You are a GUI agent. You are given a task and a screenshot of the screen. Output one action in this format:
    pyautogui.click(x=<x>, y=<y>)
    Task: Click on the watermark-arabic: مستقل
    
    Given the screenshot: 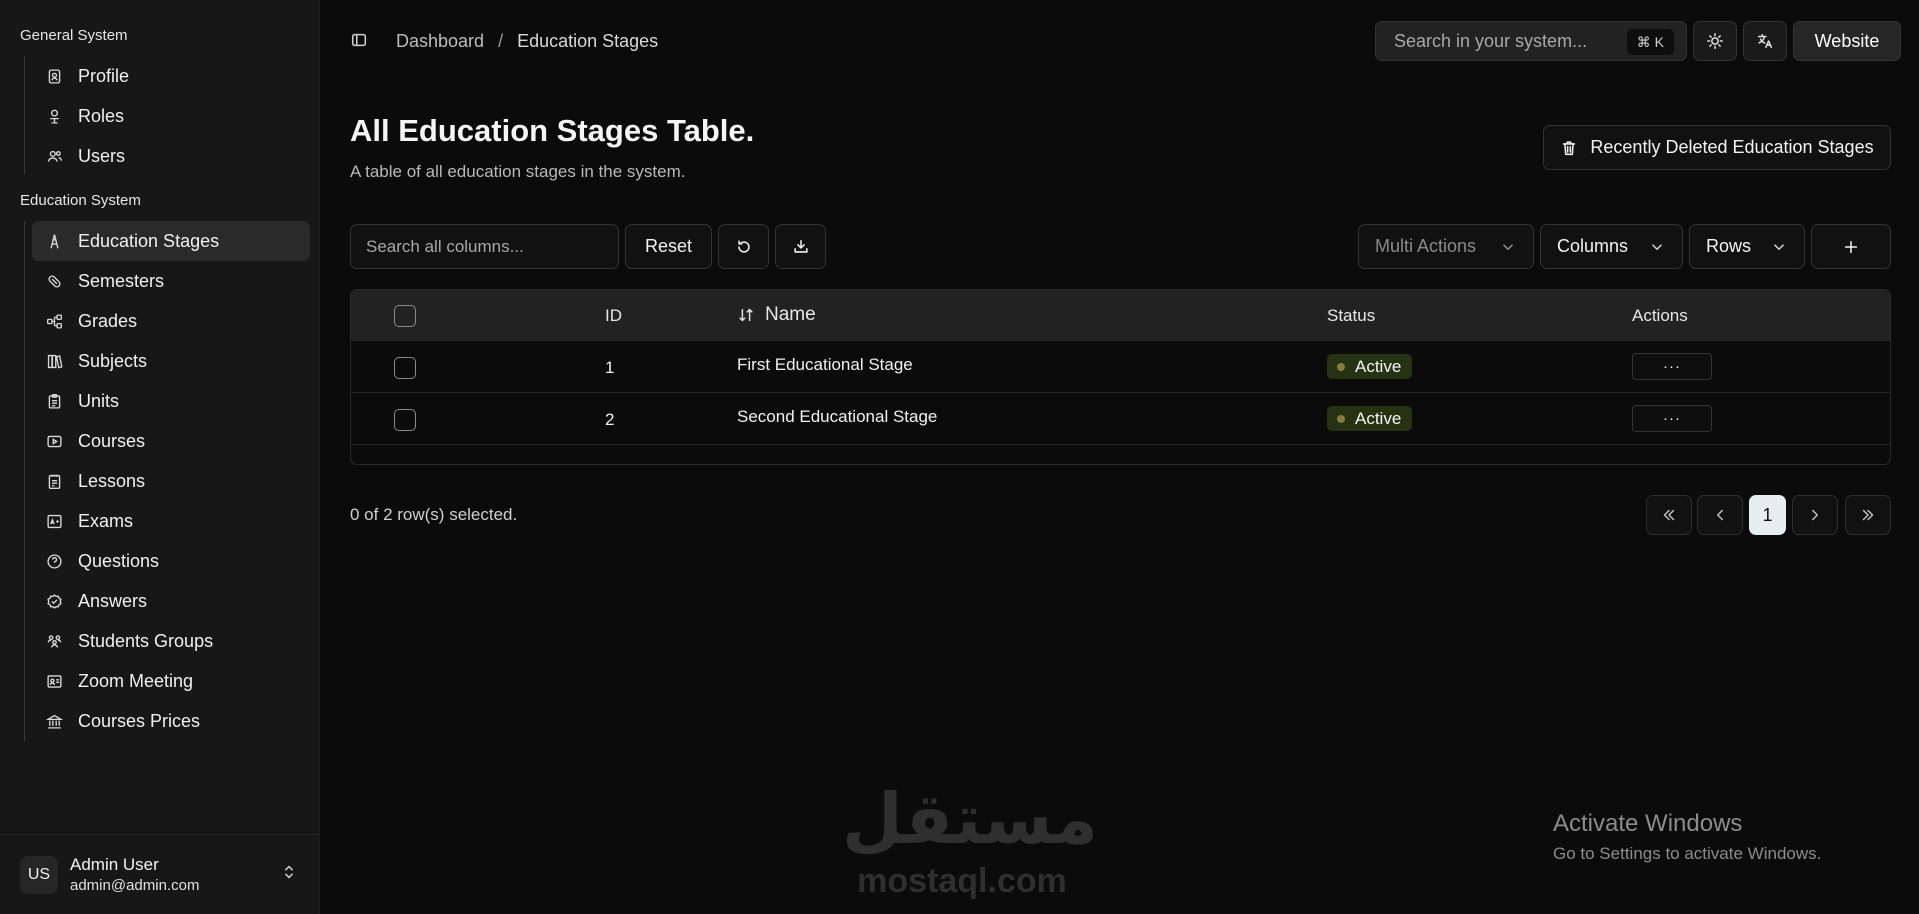 What is the action you would take?
    pyautogui.click(x=970, y=819)
    